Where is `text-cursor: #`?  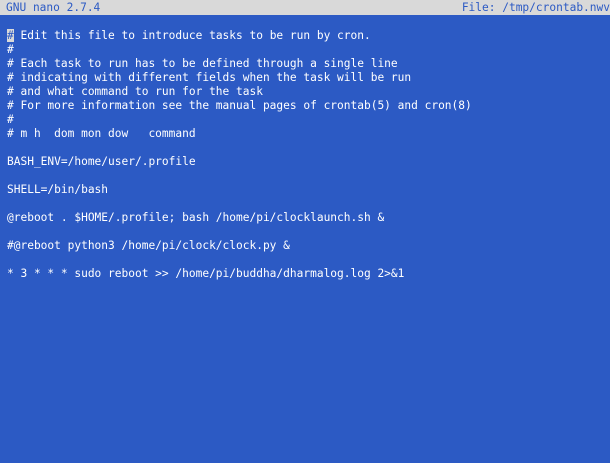
text-cursor: # is located at coordinates (10, 35).